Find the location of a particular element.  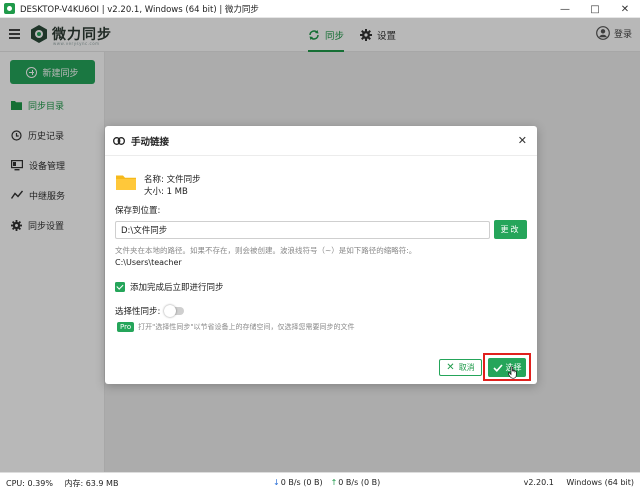

version-info: v2.20.1 Windows (64 bit) is located at coordinates (574, 482).